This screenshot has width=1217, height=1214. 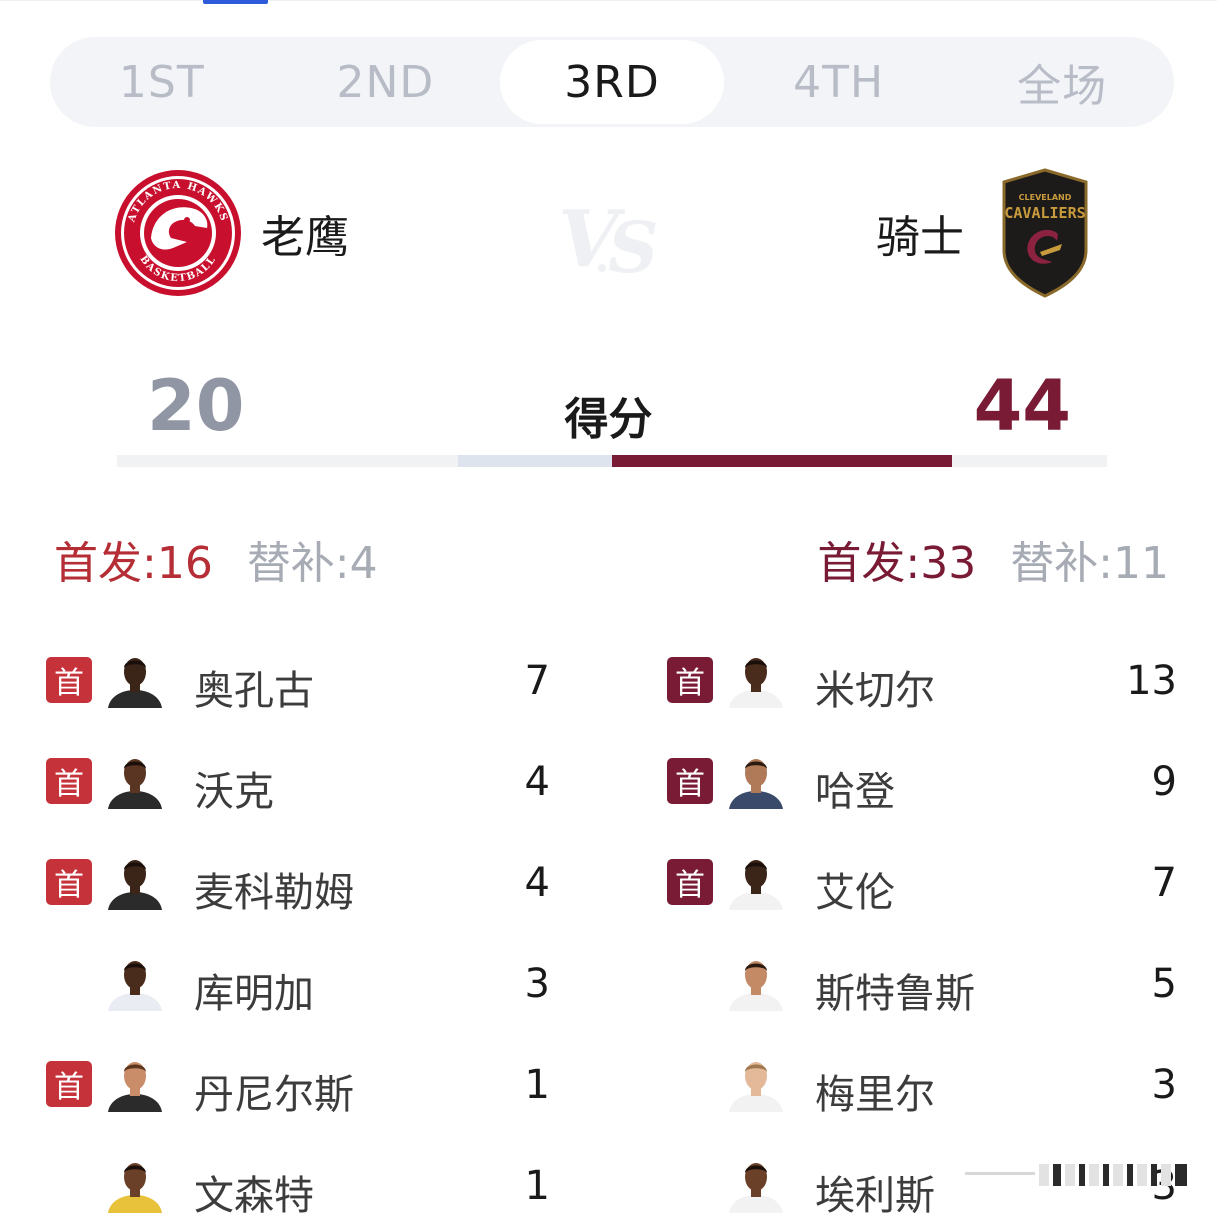 What do you see at coordinates (254, 994) in the screenshot?
I see `player-name: 库明加` at bounding box center [254, 994].